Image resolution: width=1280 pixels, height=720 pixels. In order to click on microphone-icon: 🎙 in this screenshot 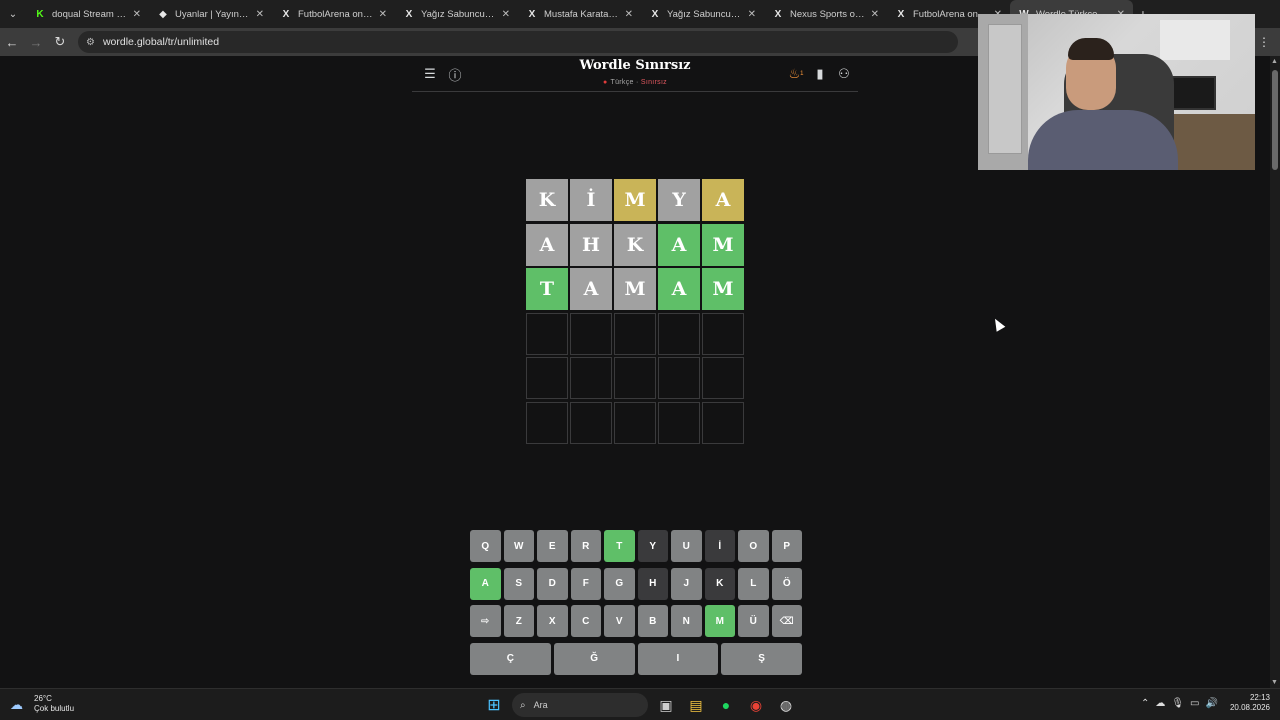, I will do `click(1177, 703)`.